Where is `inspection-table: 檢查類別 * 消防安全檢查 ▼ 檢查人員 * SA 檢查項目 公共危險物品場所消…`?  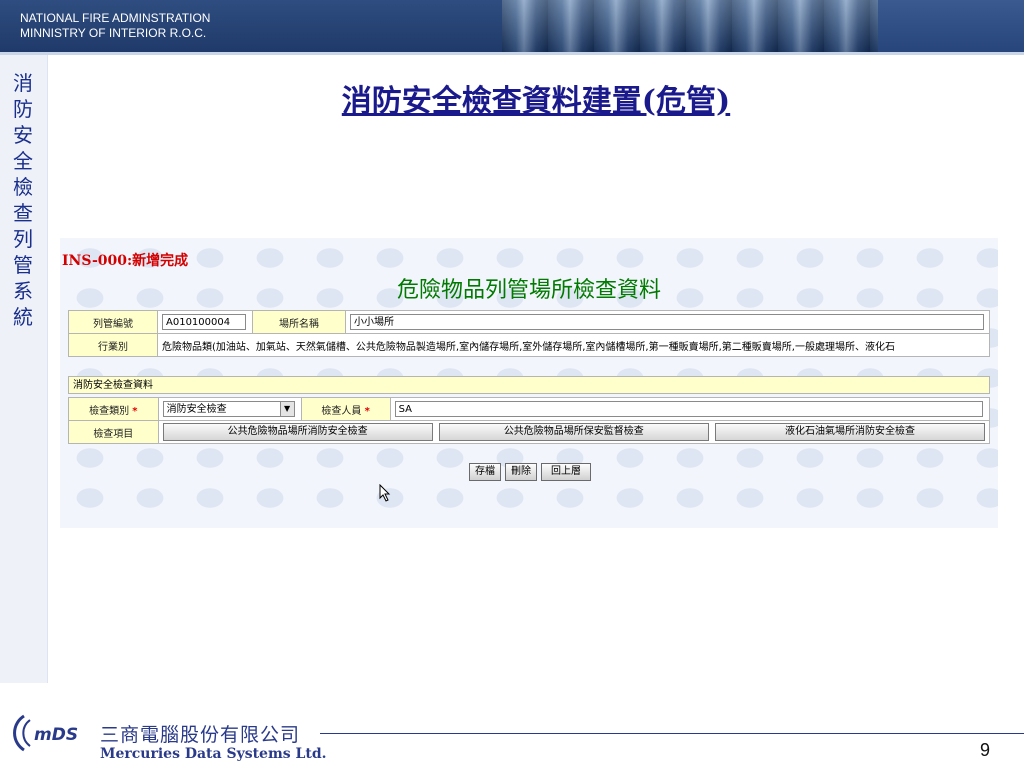
inspection-table: 檢查類別 * 消防安全檢查 ▼ 檢查人員 * SA 檢查項目 公共危險物品場所消… is located at coordinates (529, 420).